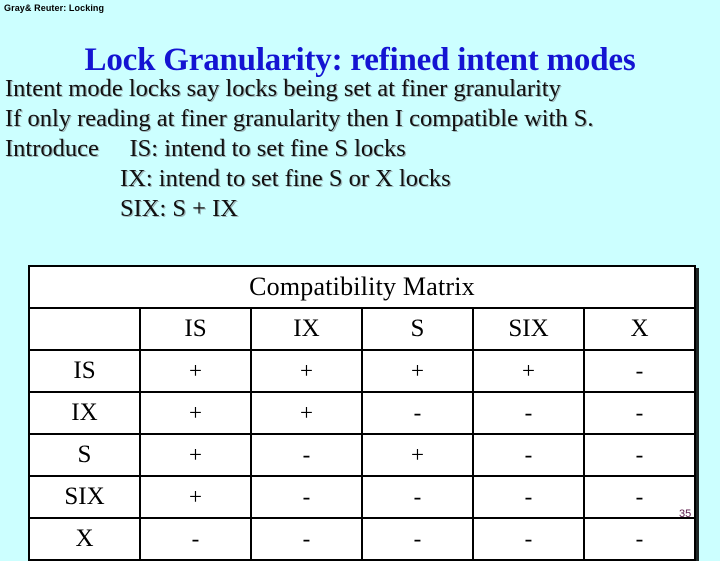 The height and width of the screenshot is (561, 720). Describe the element at coordinates (195, 329) in the screenshot. I see `matrix-col-header-is: IS` at that location.